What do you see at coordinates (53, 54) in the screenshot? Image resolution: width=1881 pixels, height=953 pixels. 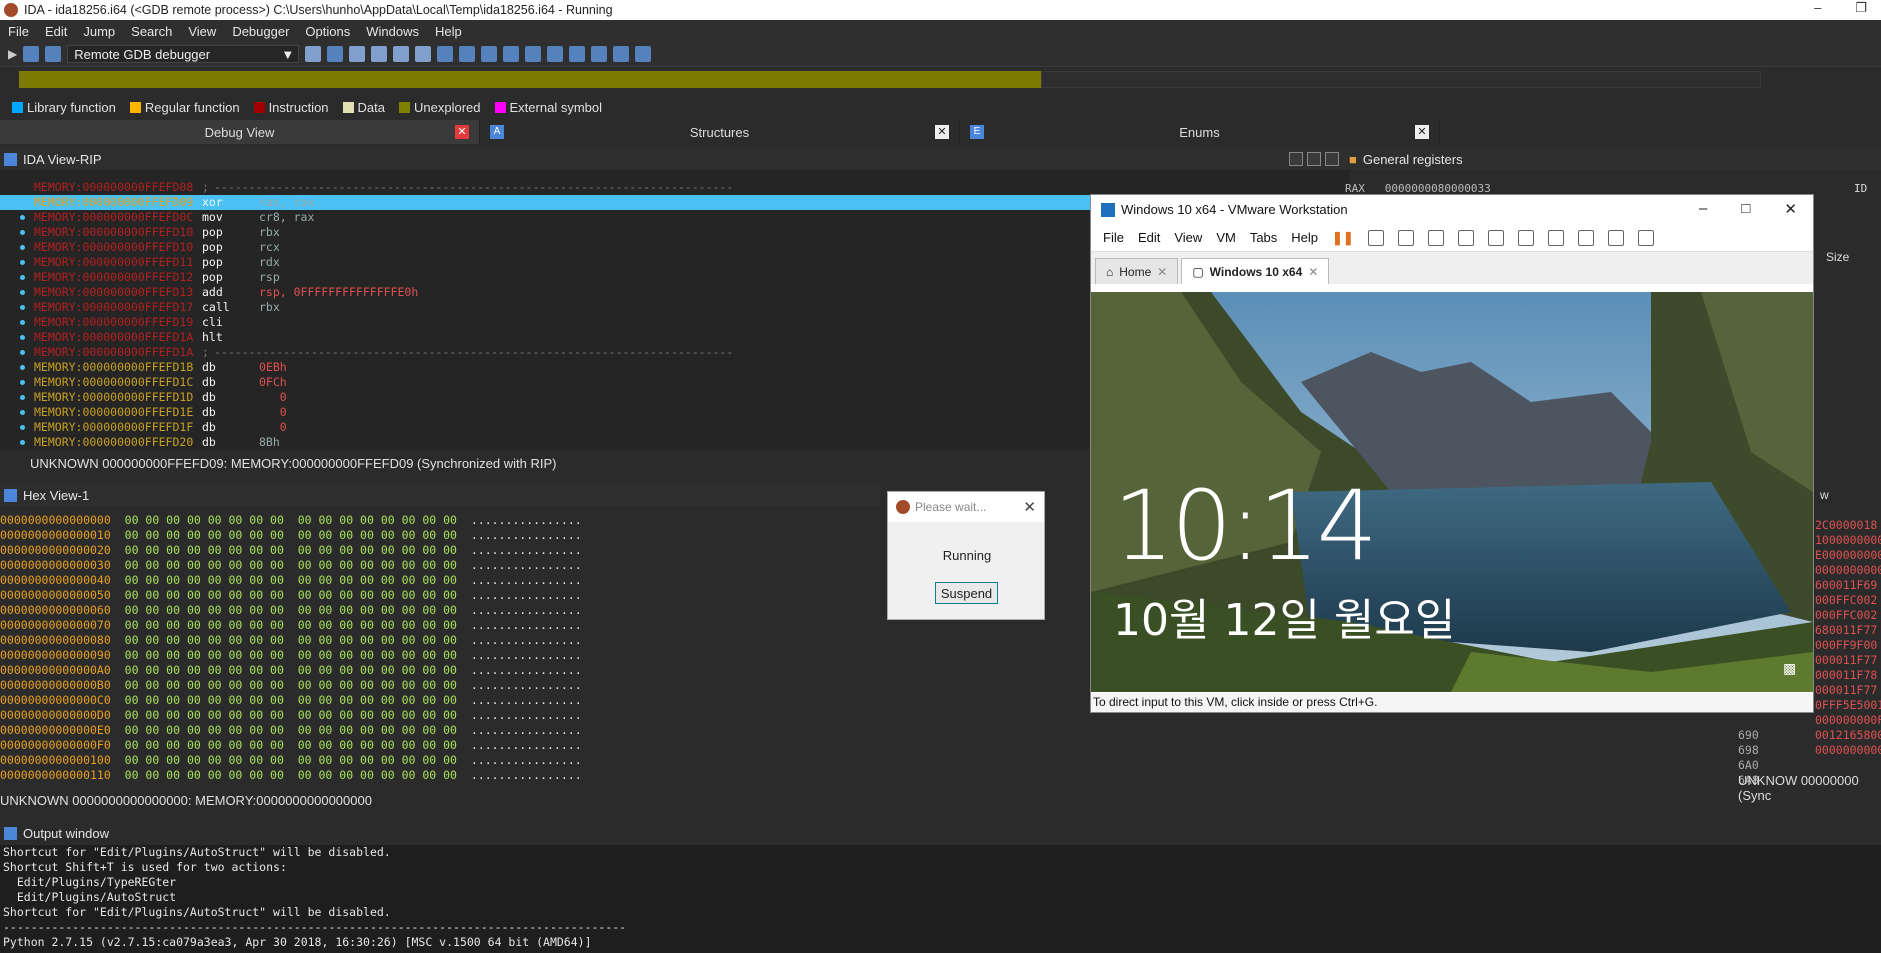 I see `stop-icon` at bounding box center [53, 54].